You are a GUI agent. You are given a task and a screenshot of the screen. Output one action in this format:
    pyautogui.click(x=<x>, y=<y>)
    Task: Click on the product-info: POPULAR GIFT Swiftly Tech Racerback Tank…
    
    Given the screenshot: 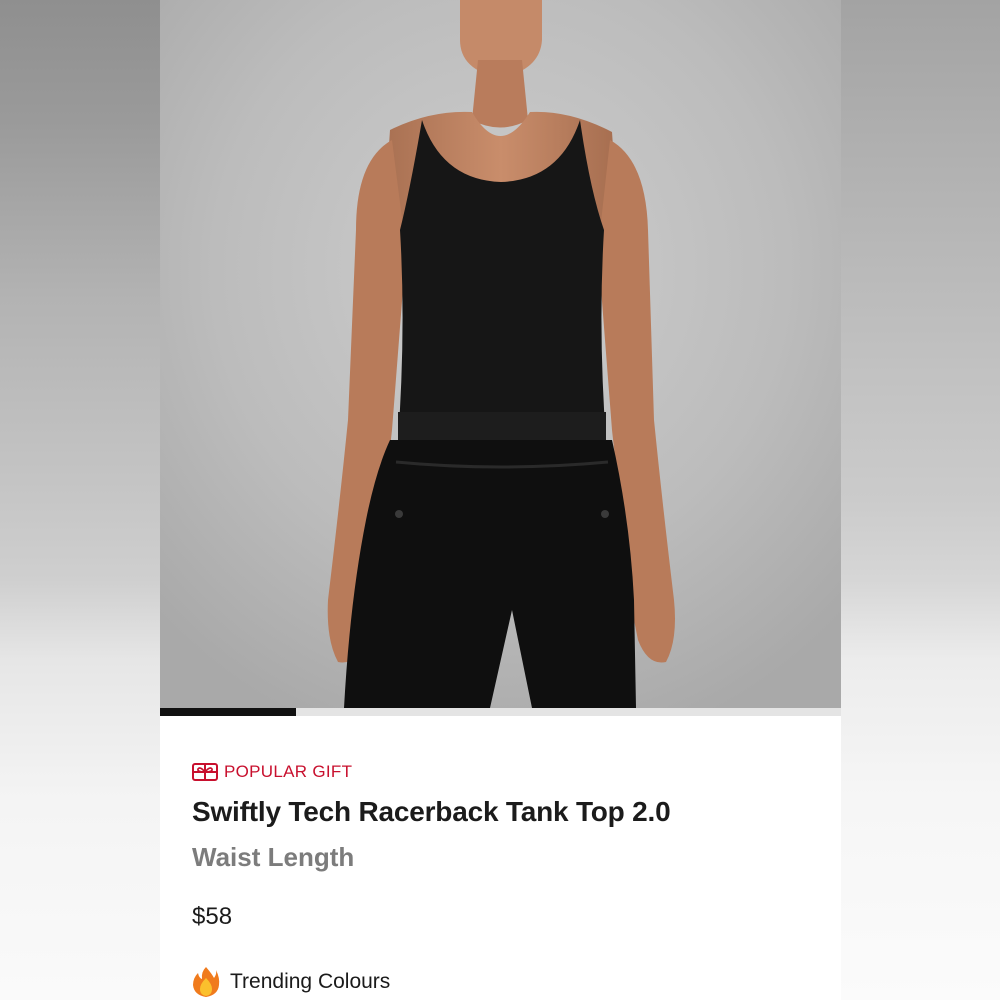 What is the action you would take?
    pyautogui.click(x=504, y=845)
    